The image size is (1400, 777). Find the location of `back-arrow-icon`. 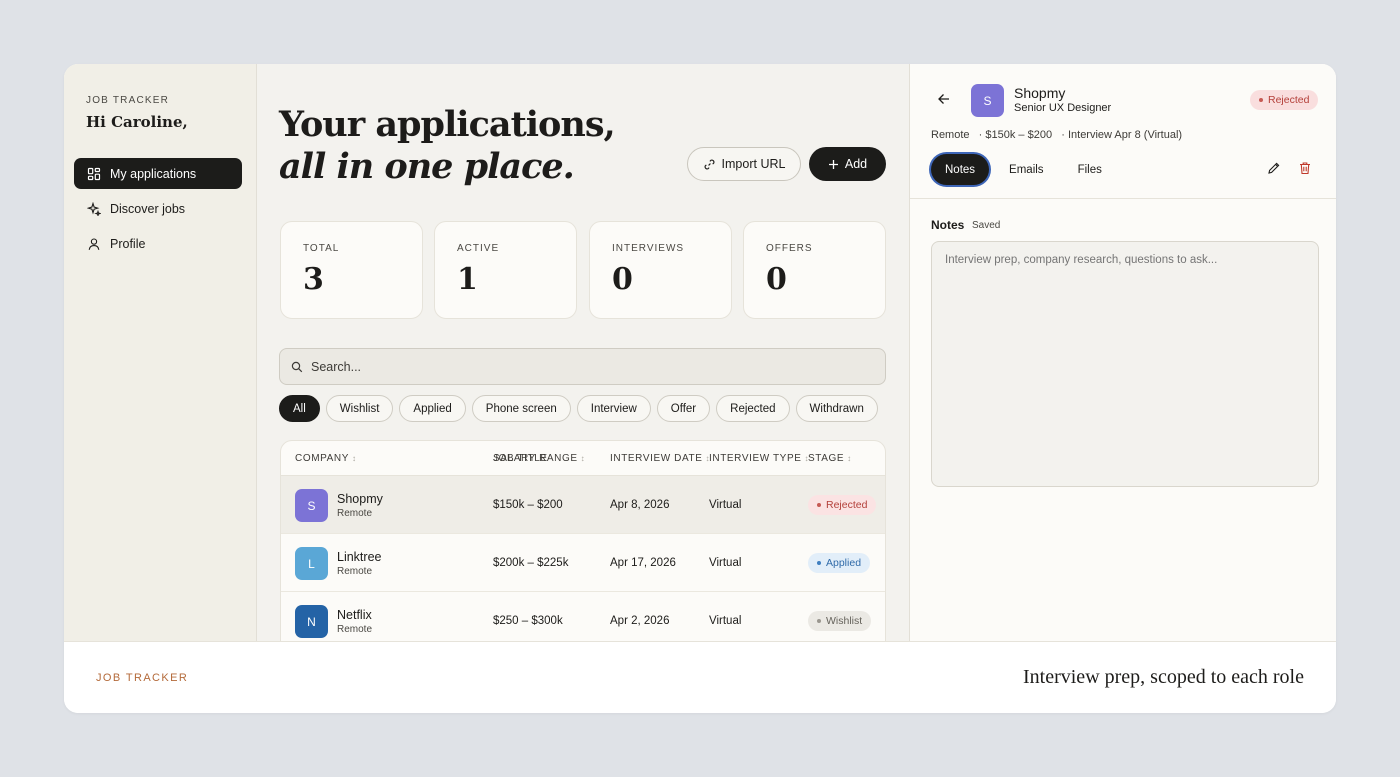

back-arrow-icon is located at coordinates (944, 99).